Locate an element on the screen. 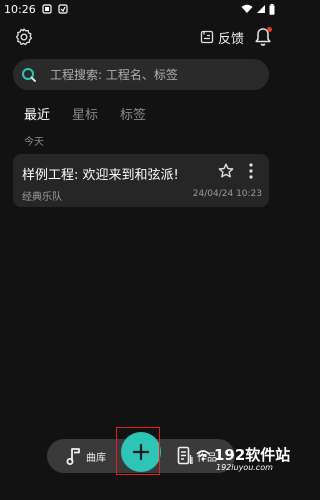 The height and width of the screenshot is (500, 320). watermark: 192软件站 192luyou.com is located at coordinates (242, 472).